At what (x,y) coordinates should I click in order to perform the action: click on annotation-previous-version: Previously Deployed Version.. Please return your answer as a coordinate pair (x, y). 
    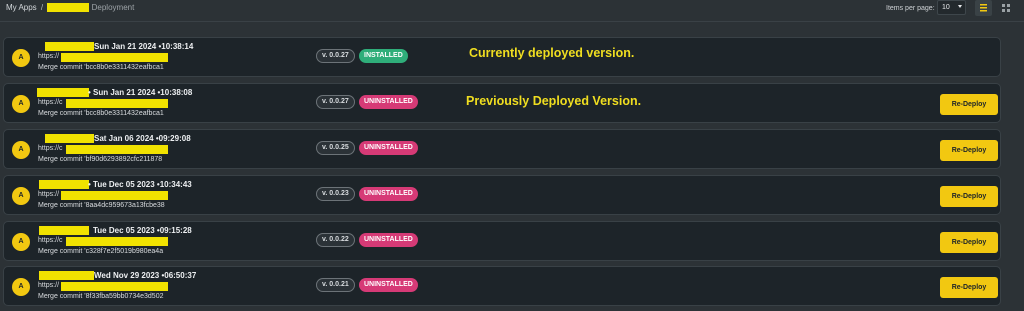
    Looking at the image, I should click on (554, 101).